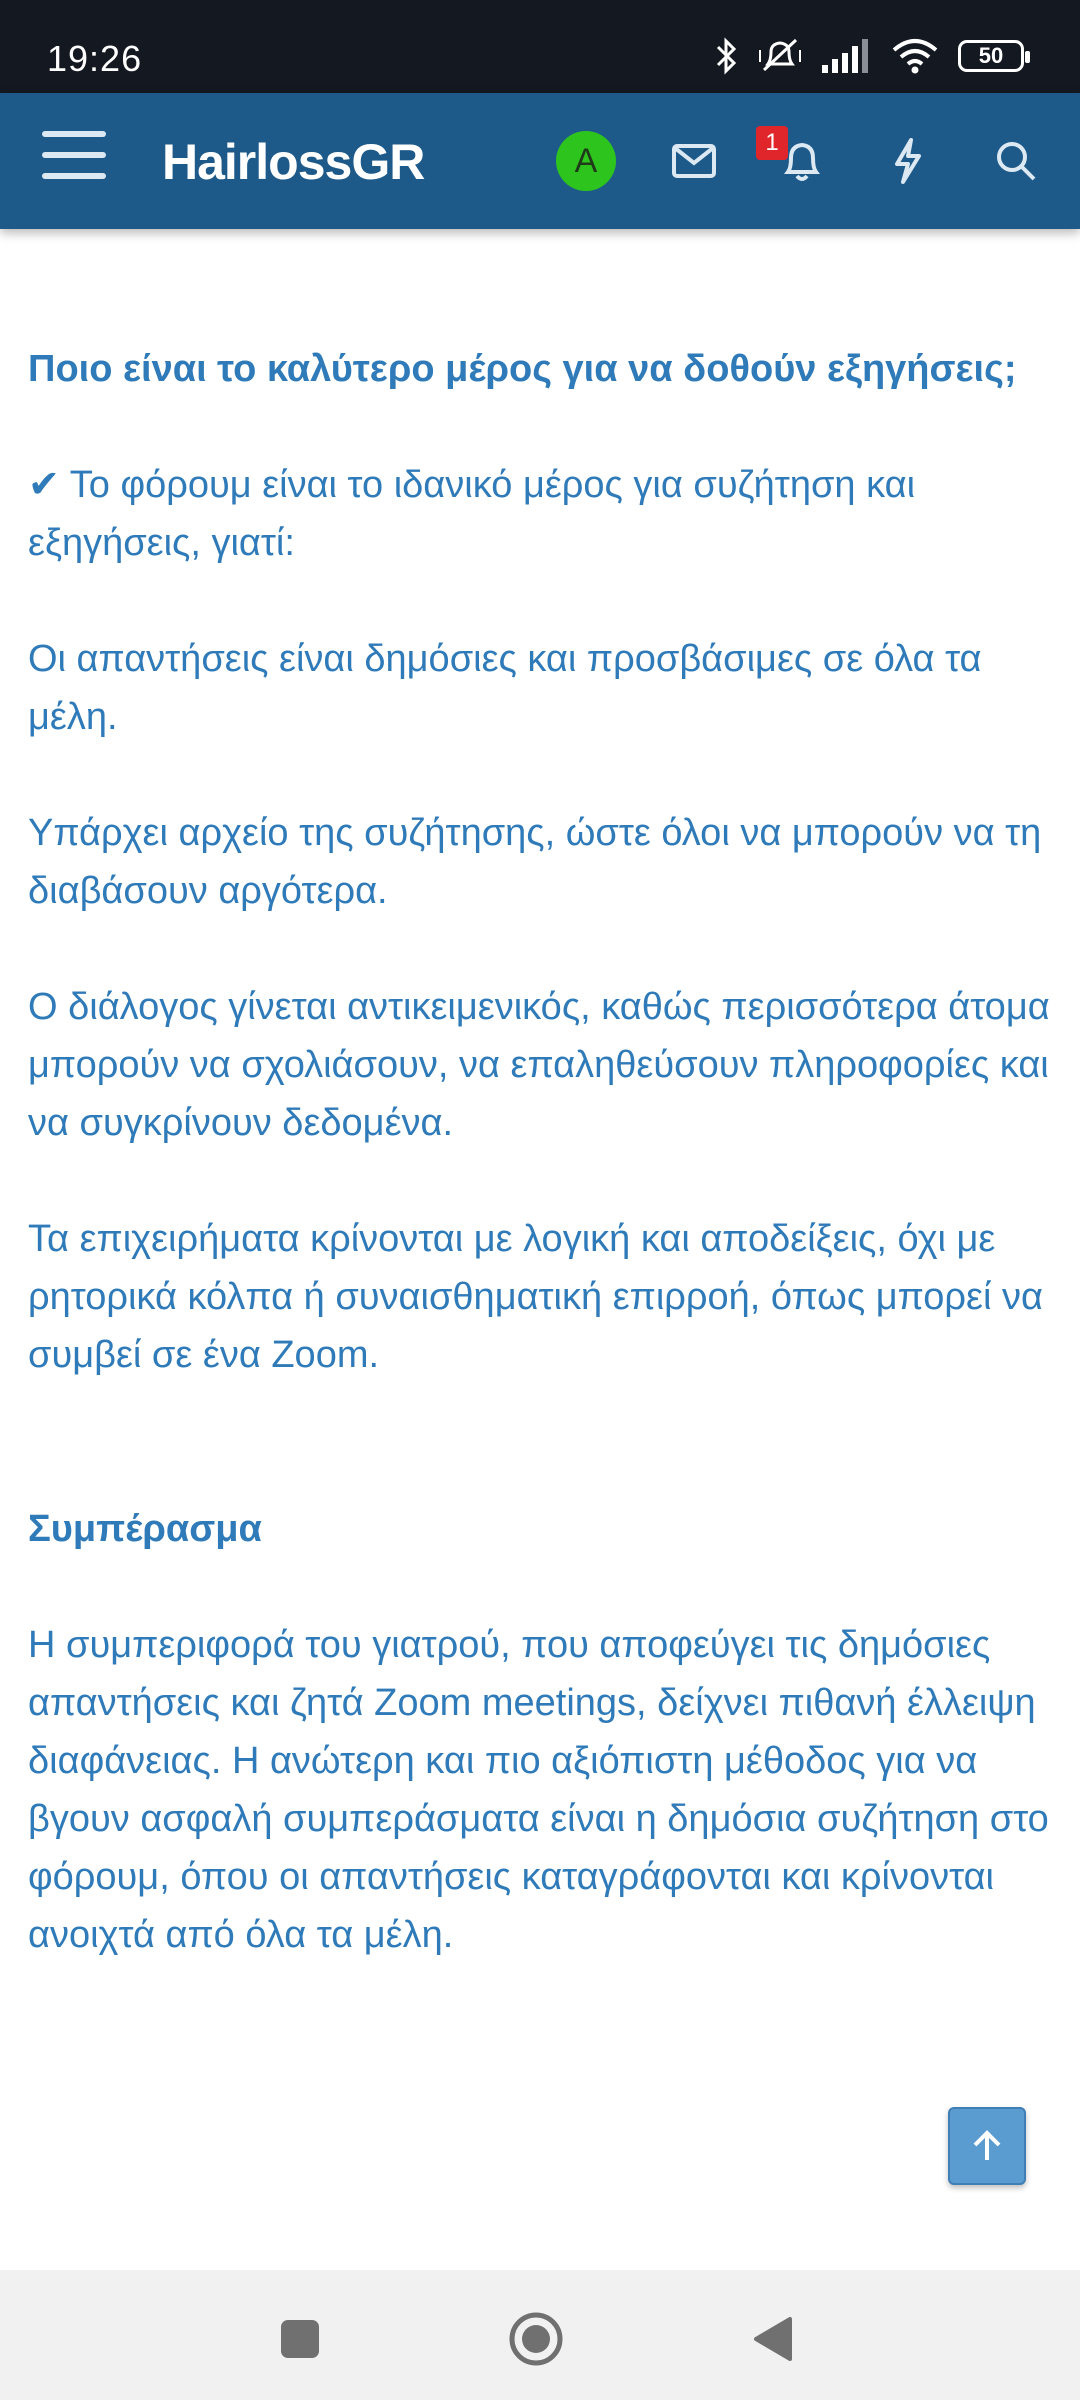  I want to click on status-bar: 19:26 50, so click(540, 46).